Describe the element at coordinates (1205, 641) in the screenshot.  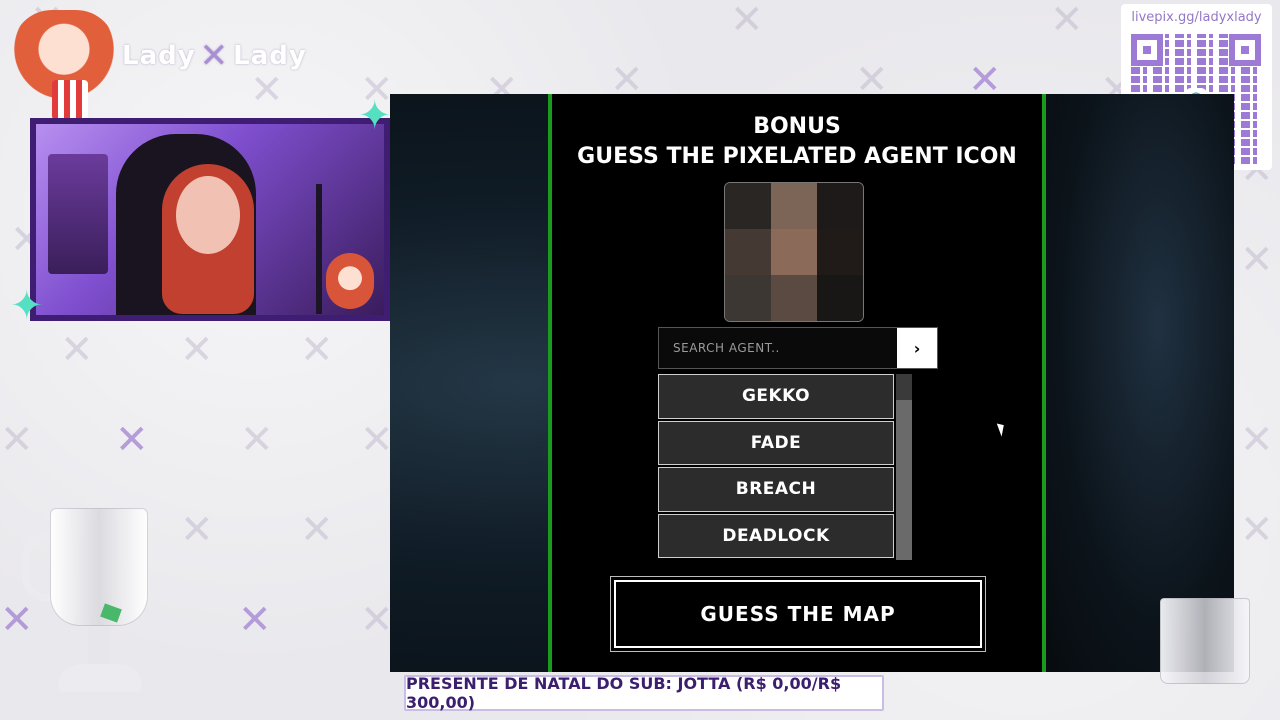
I see `glass-cup-decoration` at that location.